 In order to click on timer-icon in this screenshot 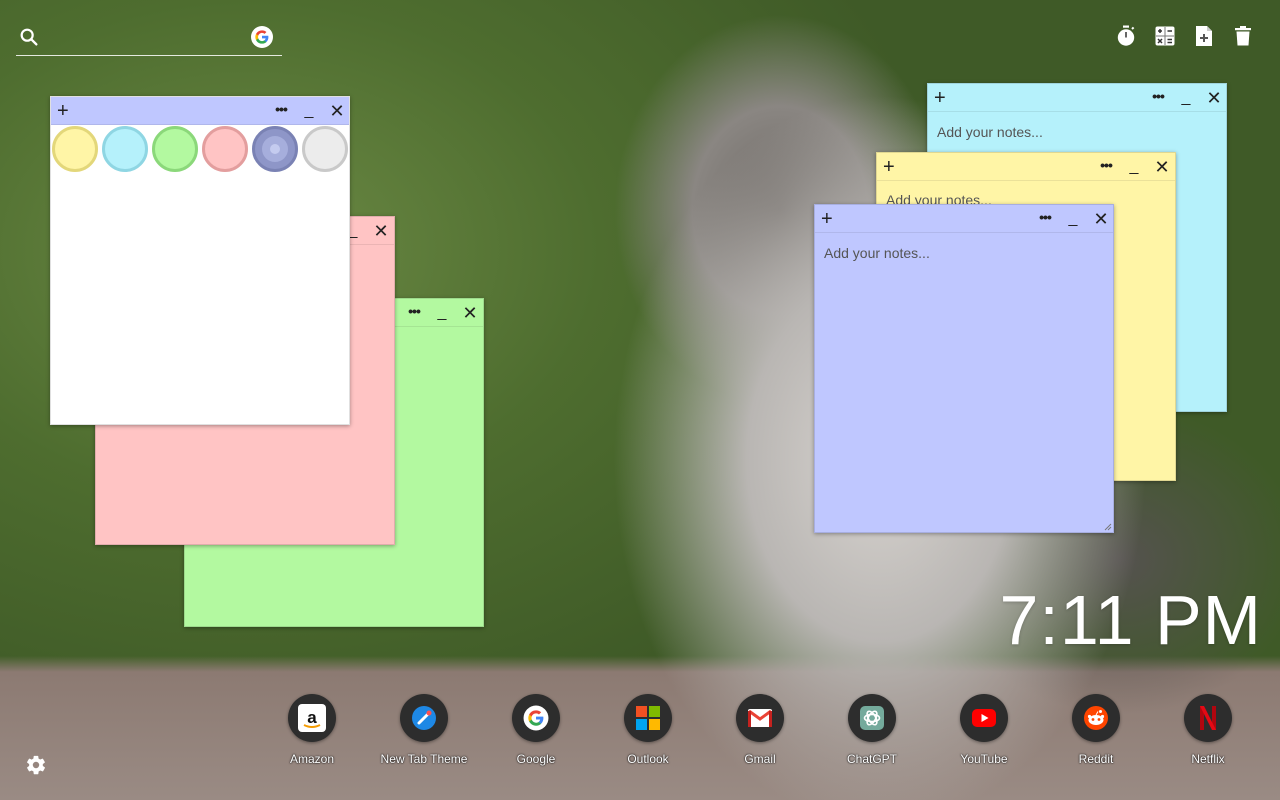, I will do `click(1126, 36)`.